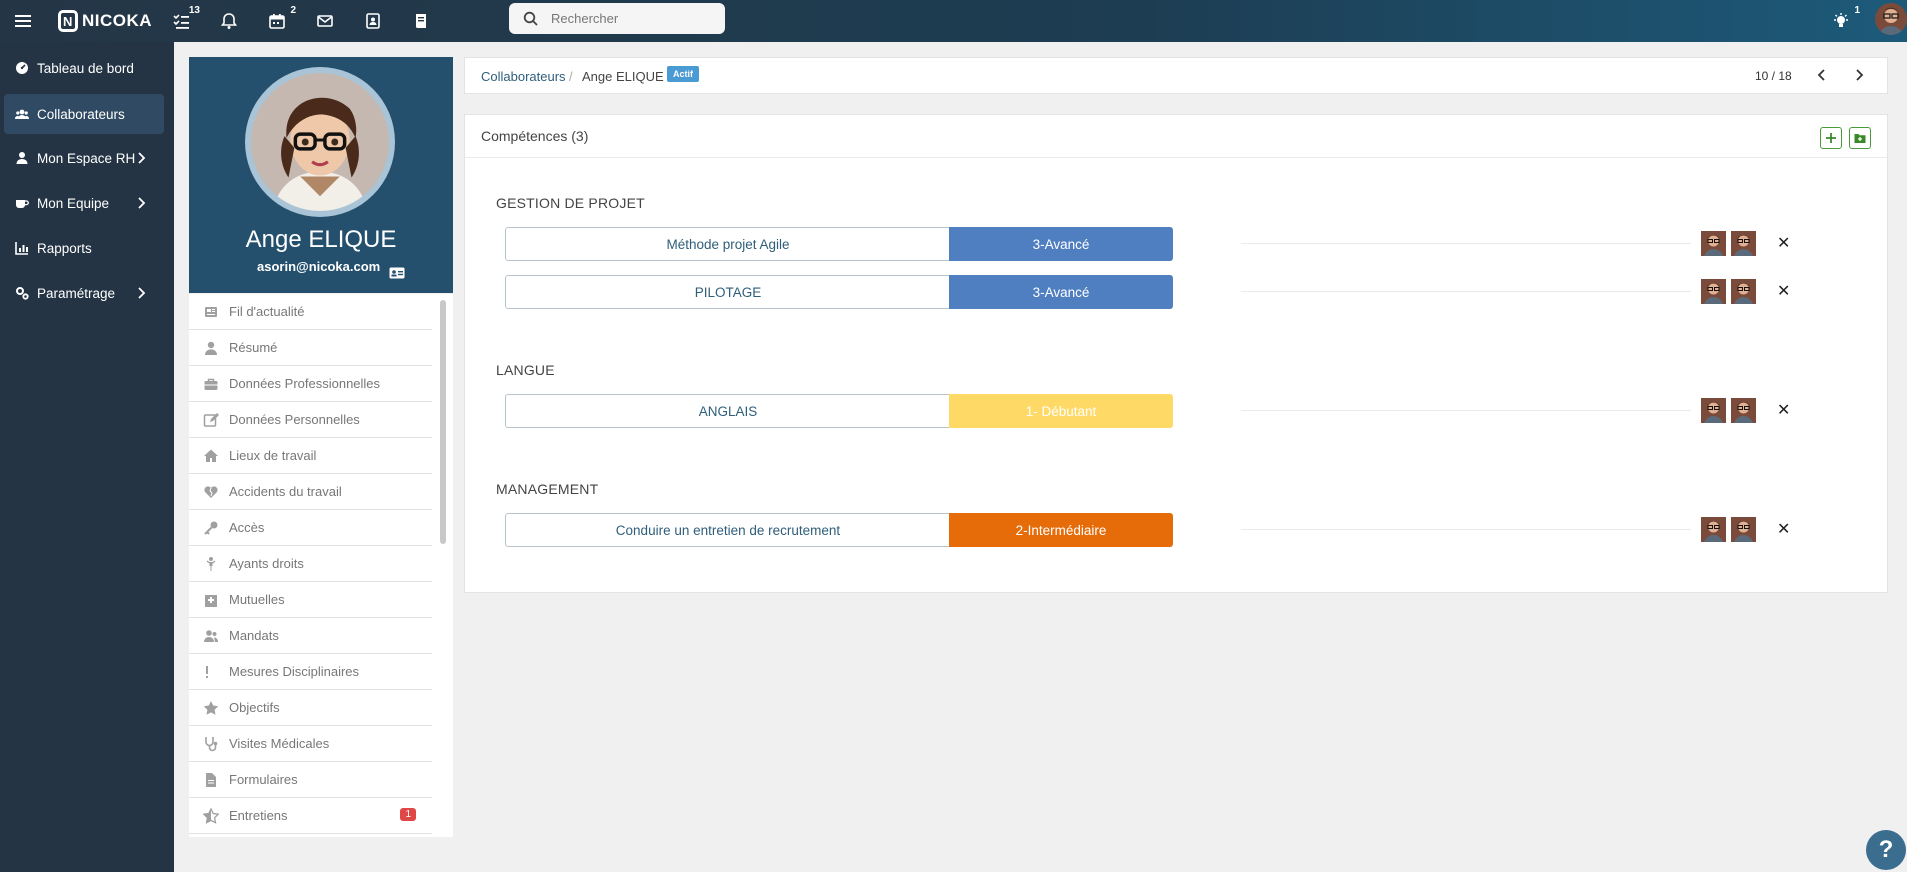 The image size is (1907, 872). What do you see at coordinates (211, 455) in the screenshot?
I see `home-icon` at bounding box center [211, 455].